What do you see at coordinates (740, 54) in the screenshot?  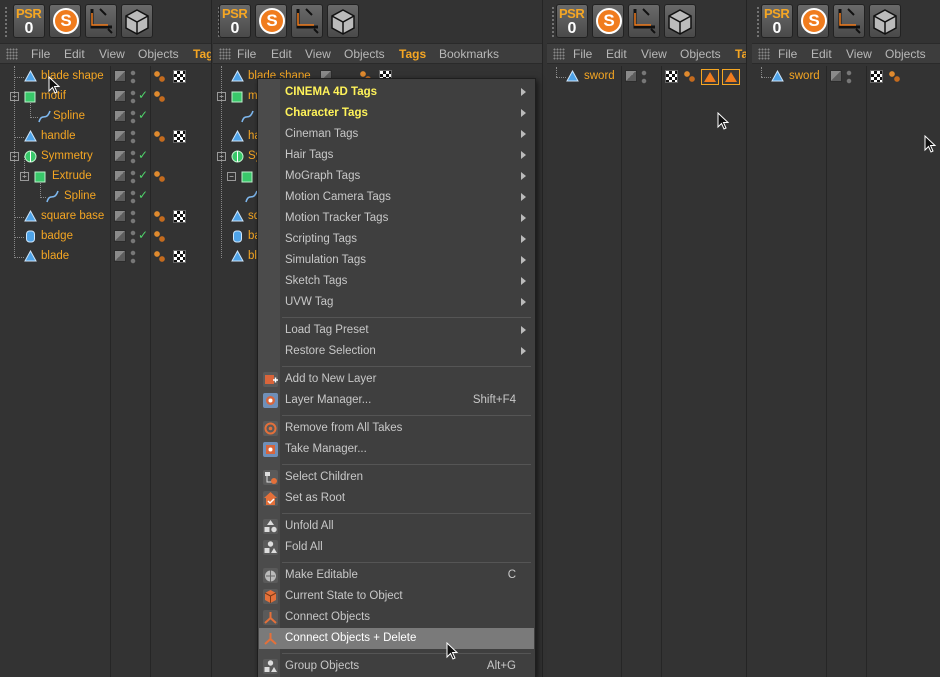 I see `menu-tags: Ta` at bounding box center [740, 54].